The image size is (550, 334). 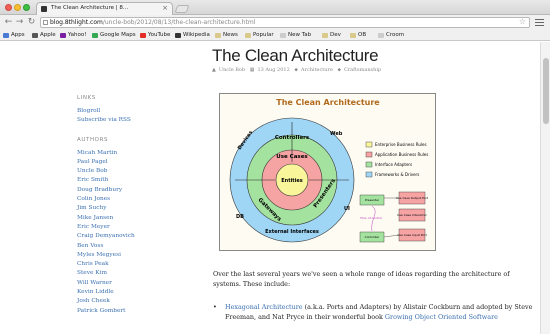 What do you see at coordinates (137, 227) in the screenshot?
I see `author-link: Eric Meyer` at bounding box center [137, 227].